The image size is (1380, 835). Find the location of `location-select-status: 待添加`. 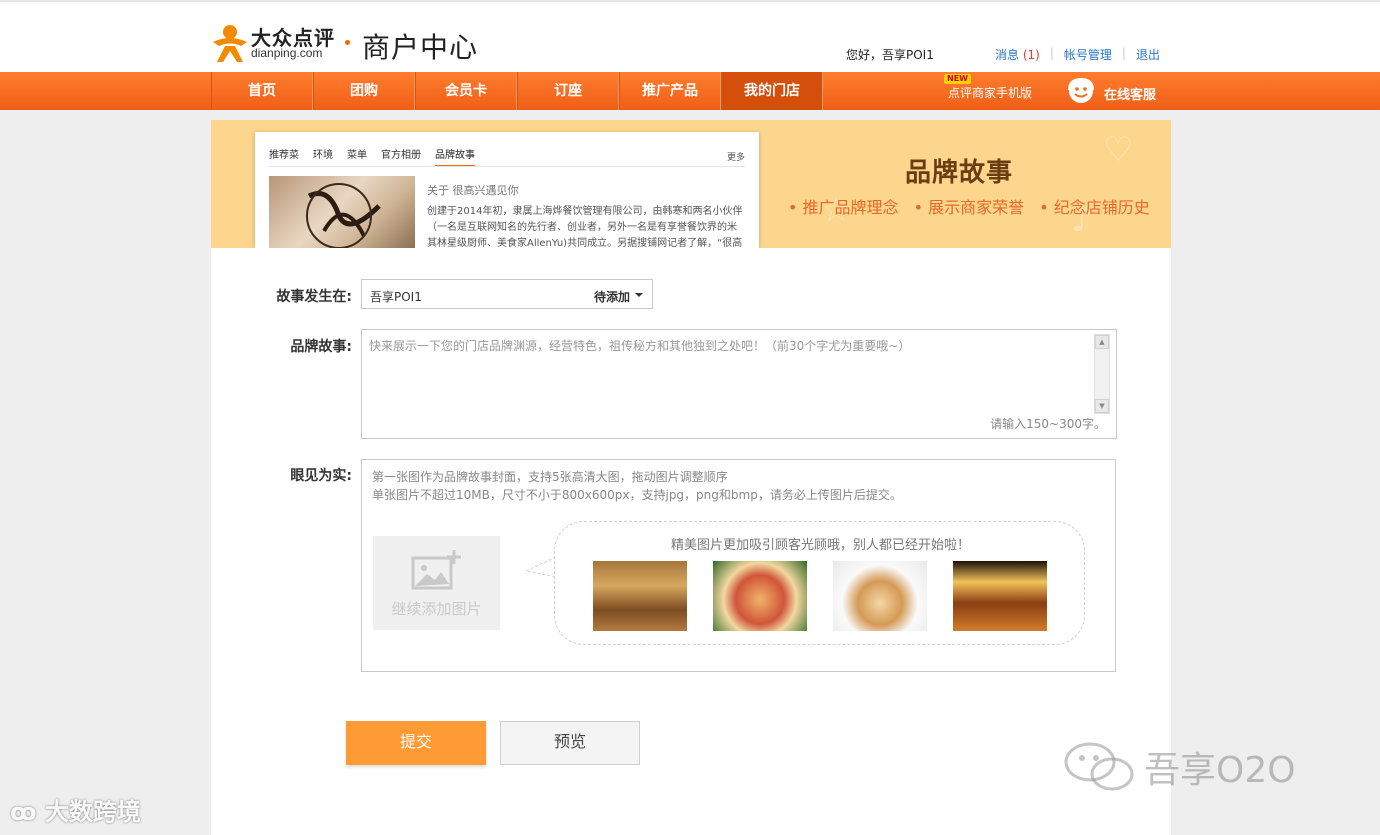

location-select-status: 待添加 is located at coordinates (611, 297).